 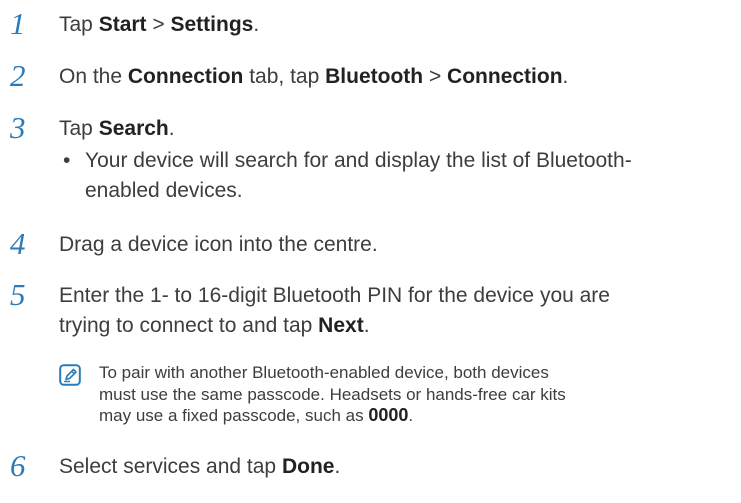 I want to click on step-text: Drag a device icon into the centre., so click(x=218, y=244).